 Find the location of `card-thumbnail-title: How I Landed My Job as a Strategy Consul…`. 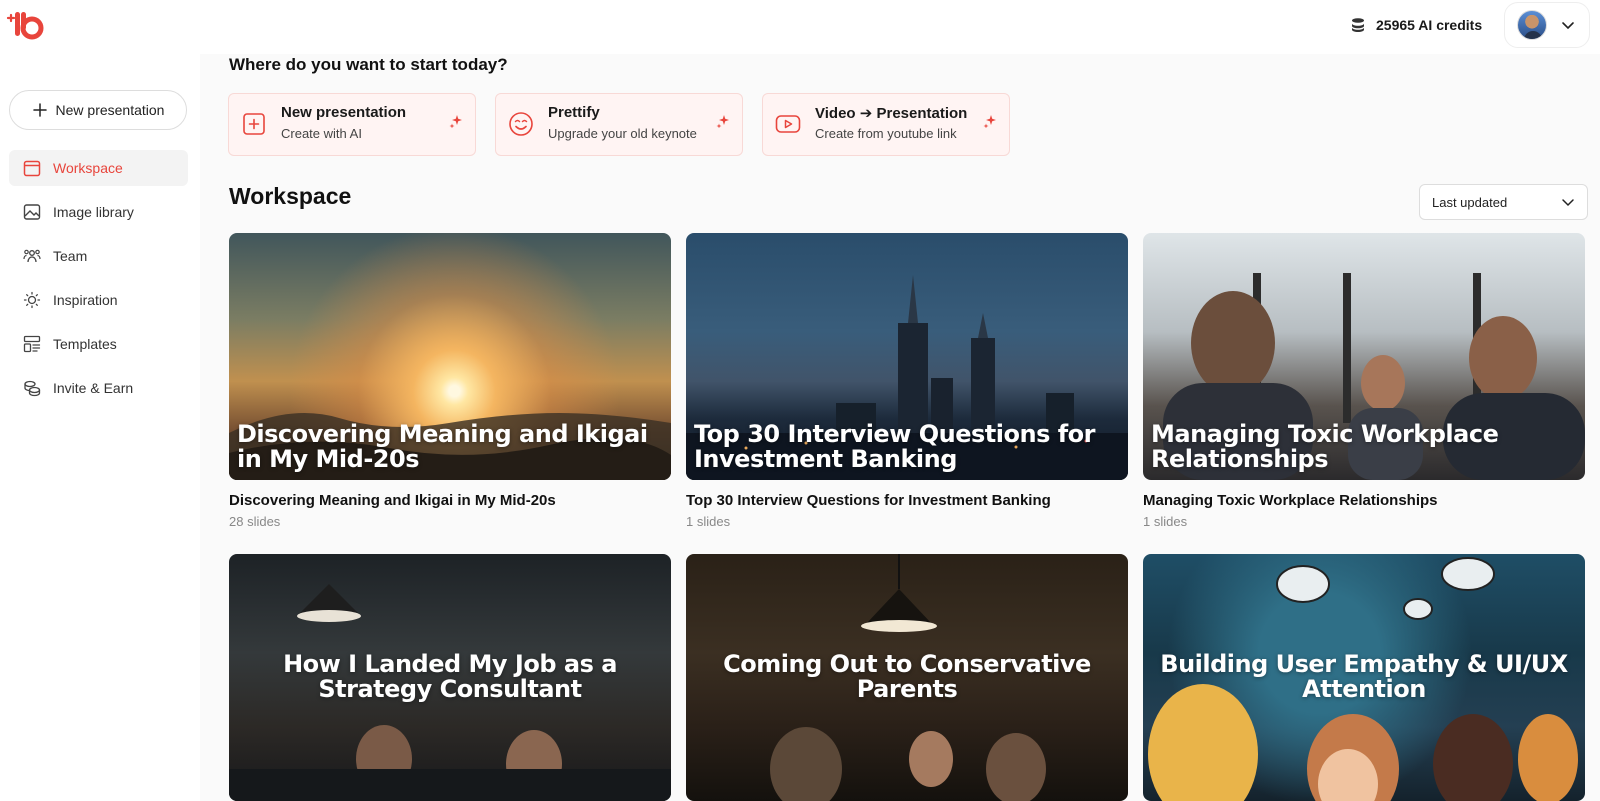

card-thumbnail-title: How I Landed My Job as a Strategy Consul… is located at coordinates (450, 676).